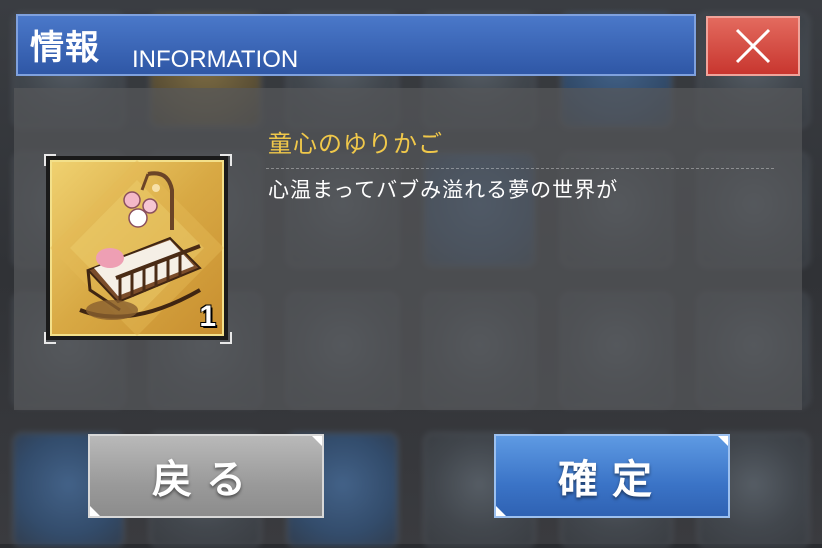 This screenshot has height=548, width=822. What do you see at coordinates (356, 45) in the screenshot?
I see `dialog-header: 情報 INFORMATION` at bounding box center [356, 45].